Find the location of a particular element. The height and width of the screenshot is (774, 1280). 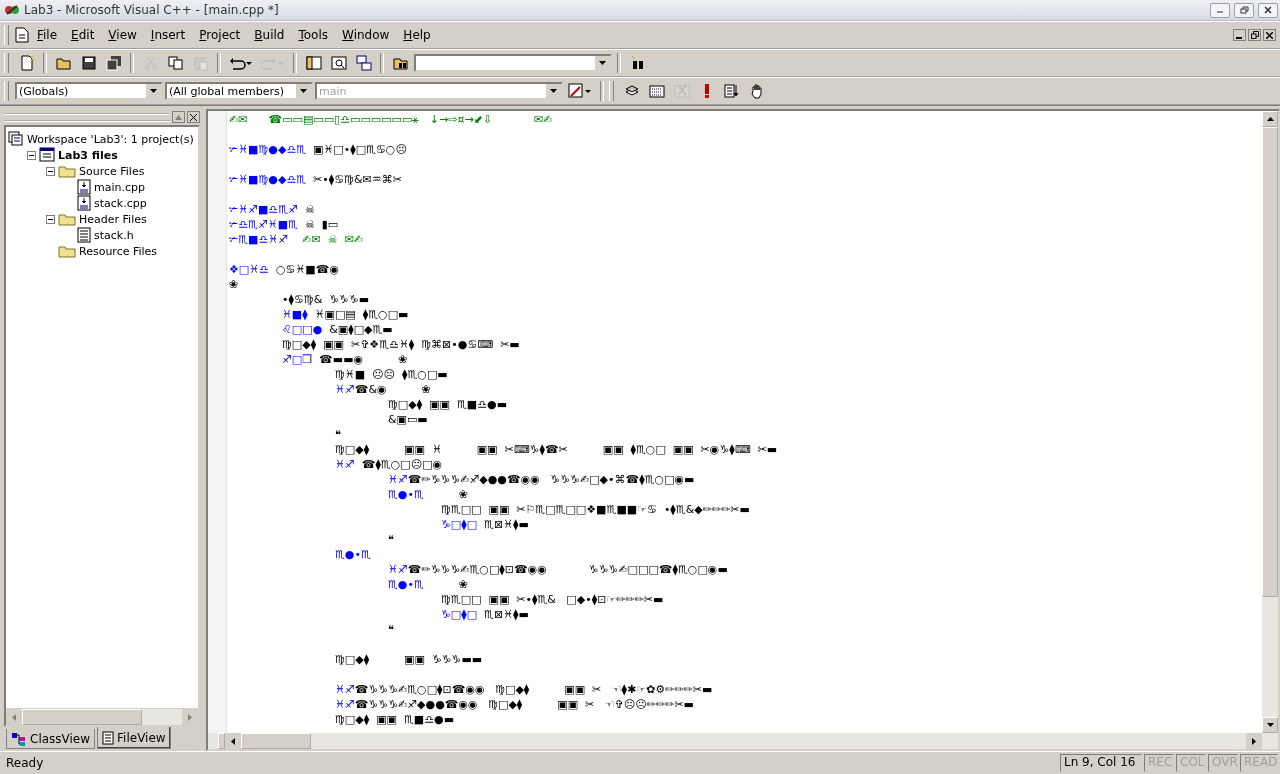

code-comment: ✍✉ ☎▭▭▤▭▭▯♎▭▭▭▭▭▭⚹ ↓→⇨¤→⬋⇩ ✉✍ is located at coordinates (391, 119).